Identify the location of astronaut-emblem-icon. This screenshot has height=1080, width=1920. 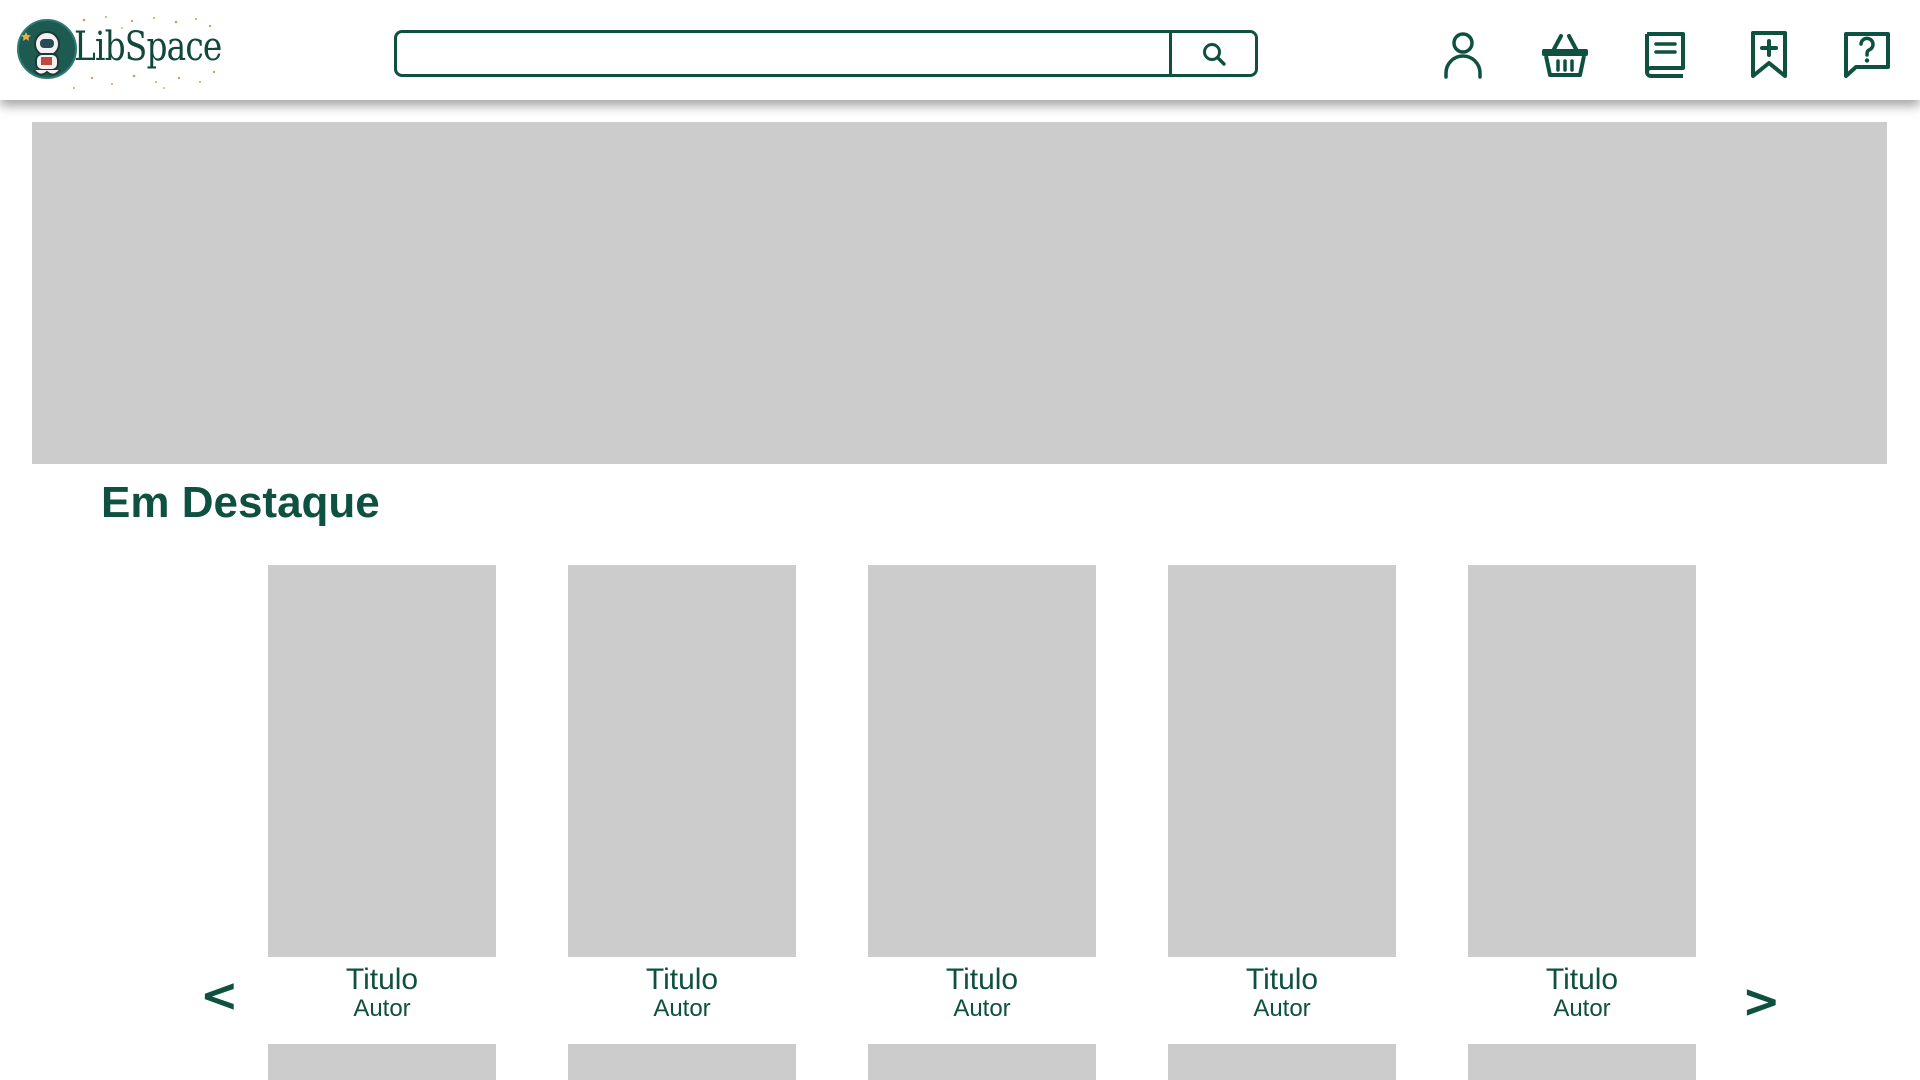
(47, 49).